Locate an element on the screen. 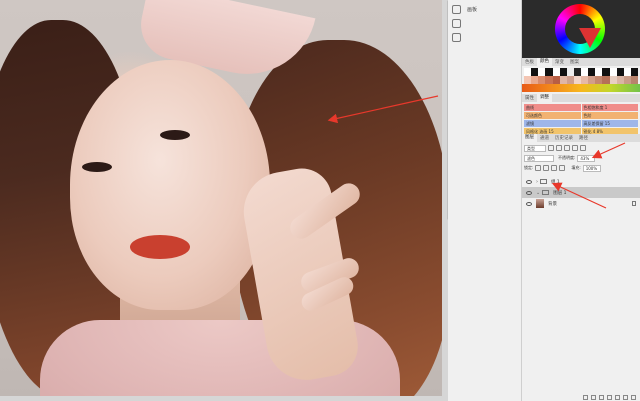 The height and width of the screenshot is (401, 640). new-layer-icon is located at coordinates (625, 397).